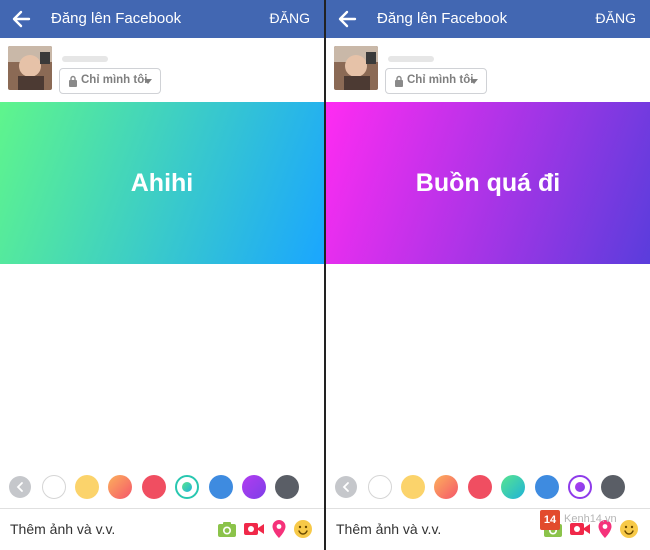 This screenshot has height=550, width=650. I want to click on bottom-toolbar: Thêm ảnh và v.v., so click(162, 529).